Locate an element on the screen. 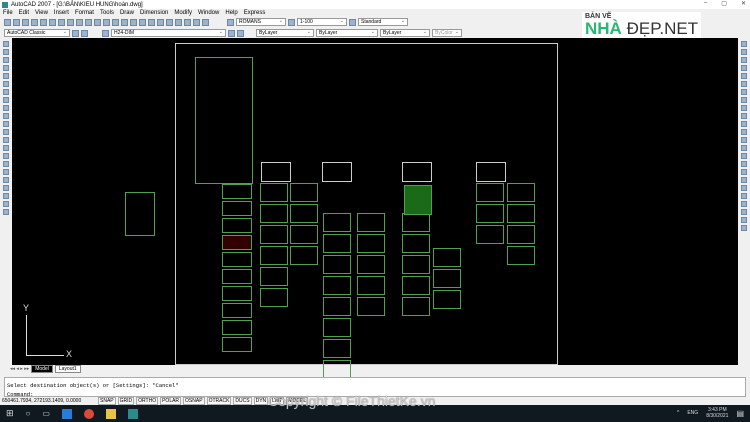 This screenshot has height=422, width=750. menu-express: Express is located at coordinates (255, 13).